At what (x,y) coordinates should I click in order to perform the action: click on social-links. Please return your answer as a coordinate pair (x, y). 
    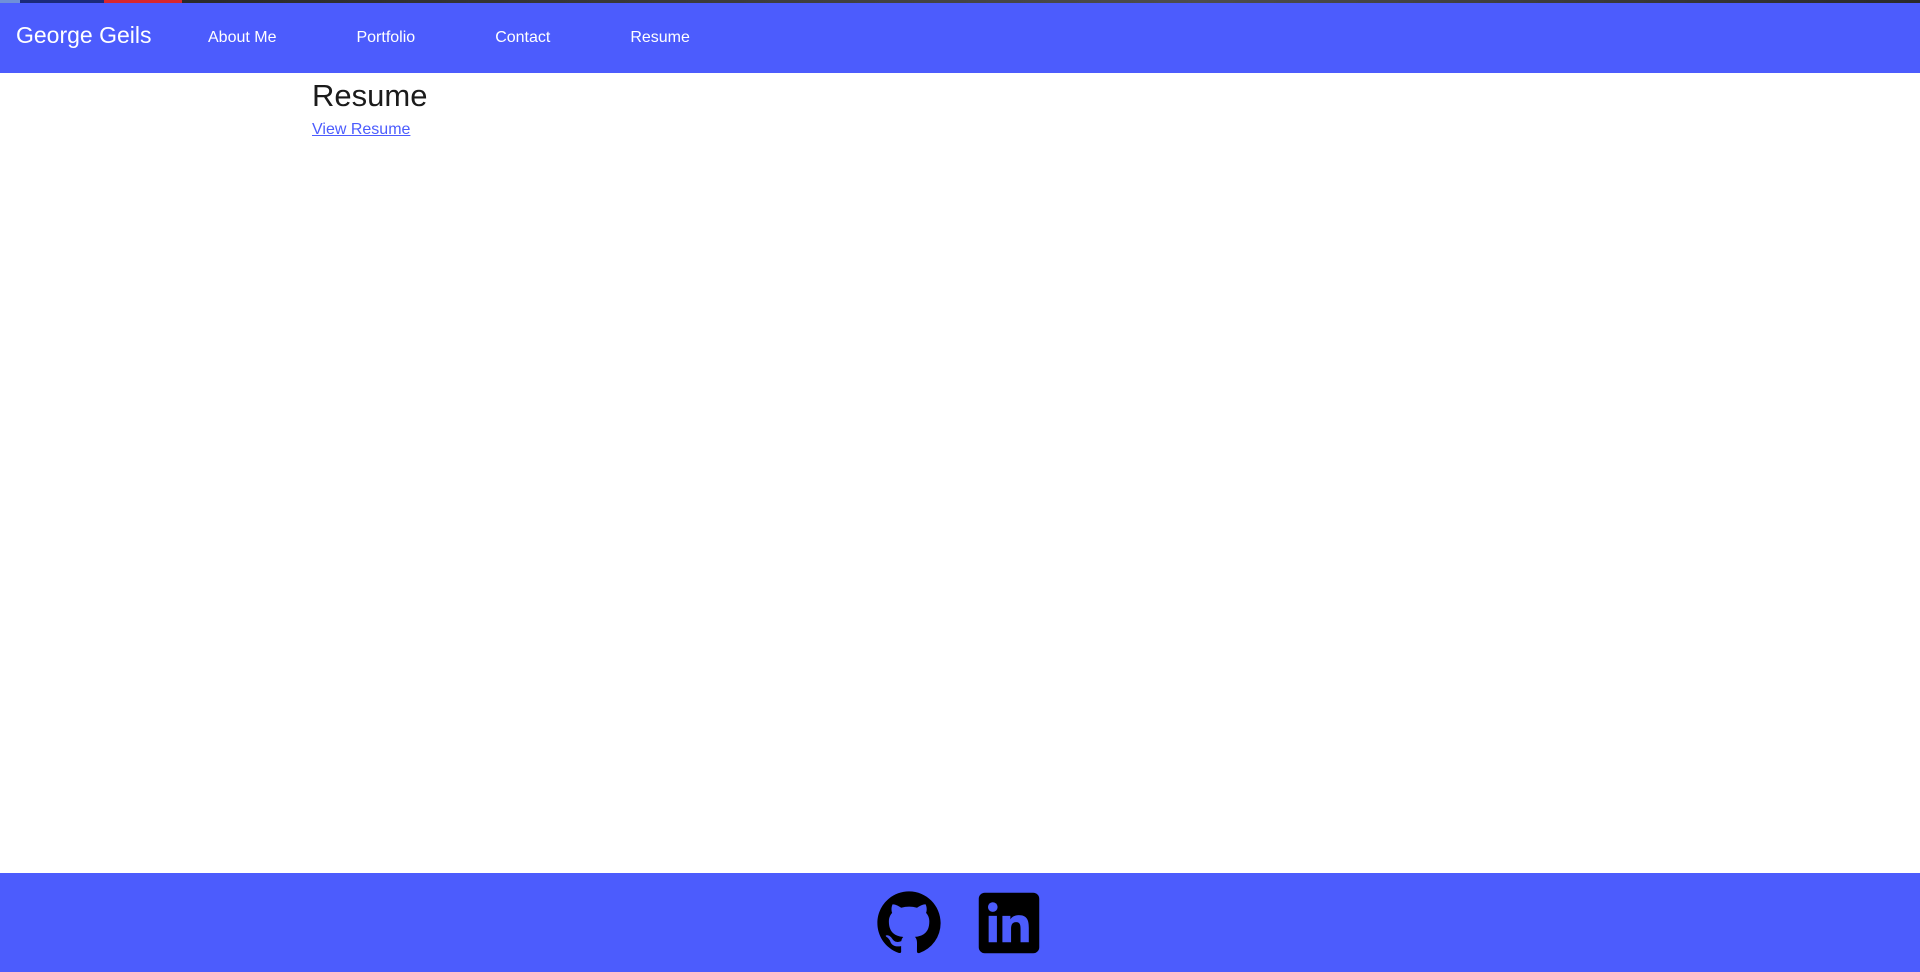
    Looking at the image, I should click on (976, 923).